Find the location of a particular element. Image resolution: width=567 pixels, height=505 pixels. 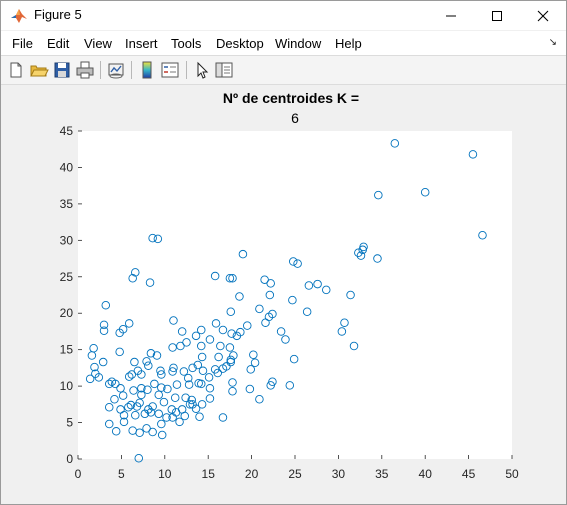

y-tick-label: 30 is located at coordinates (67, 240).